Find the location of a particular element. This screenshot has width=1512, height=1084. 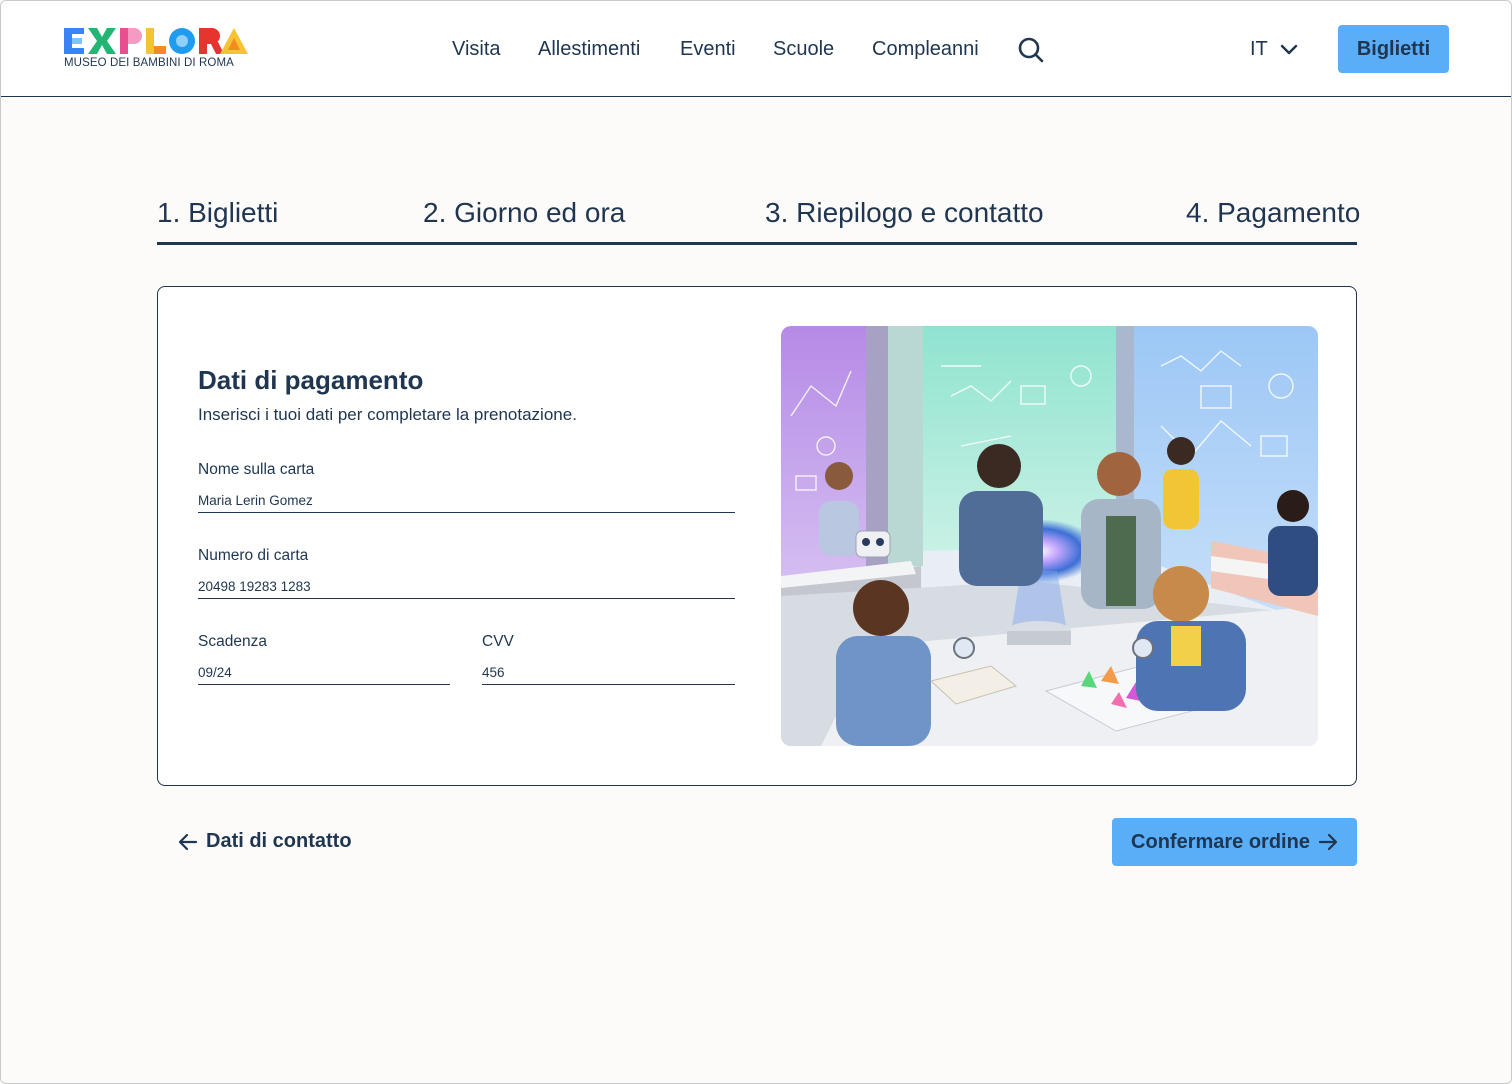

card-number-label: Numero di carta is located at coordinates (253, 555).